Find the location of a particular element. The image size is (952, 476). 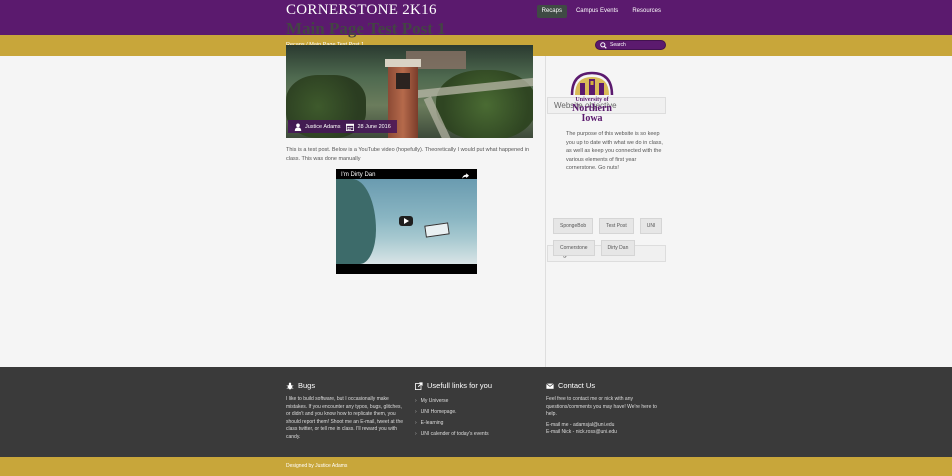

main-nav: Recaps Campus Events Resources is located at coordinates (601, 11).